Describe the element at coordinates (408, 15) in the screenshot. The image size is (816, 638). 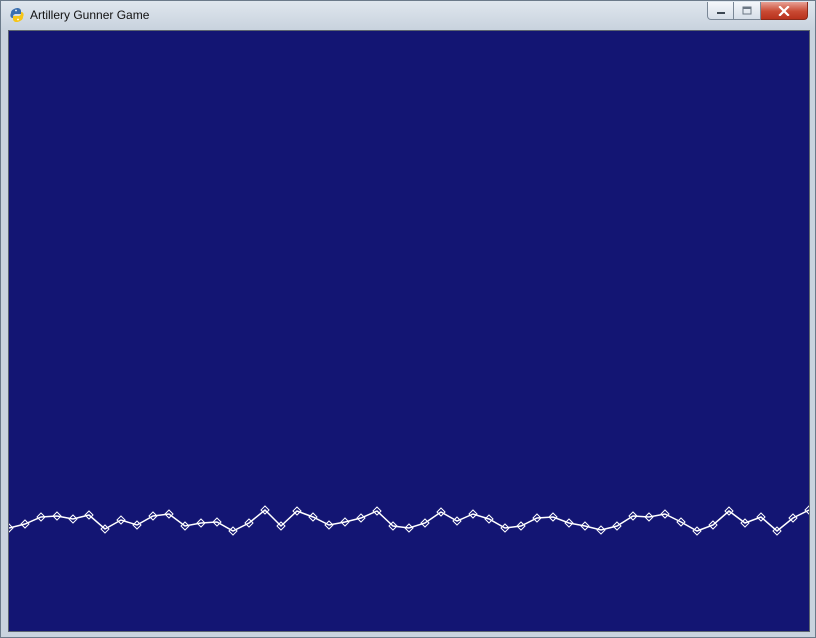
I see `title-bar: Artillery Gunner Game` at that location.